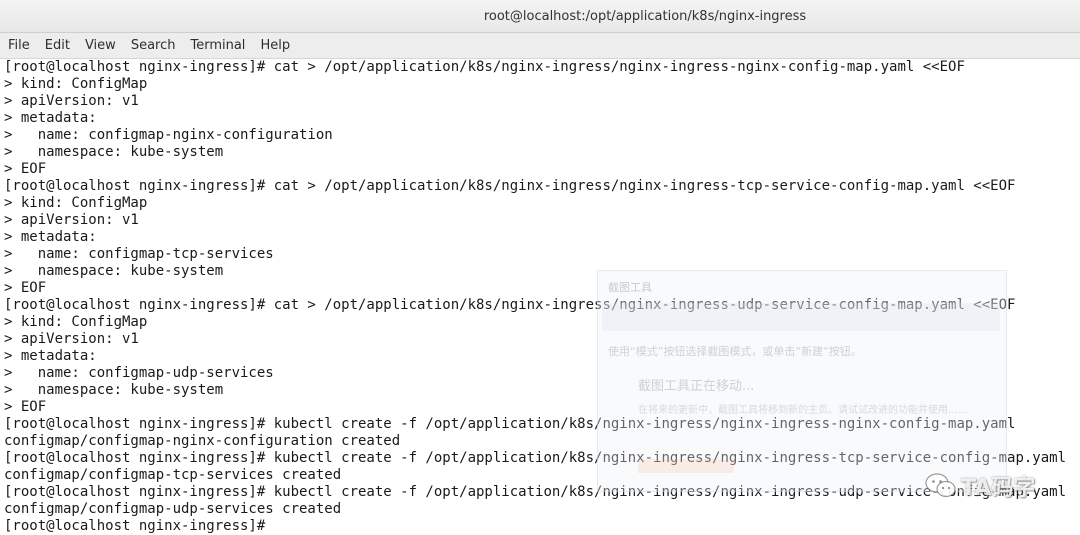  Describe the element at coordinates (173, 509) in the screenshot. I see `terminal-line: configmap/configmap-udp-services created` at that location.